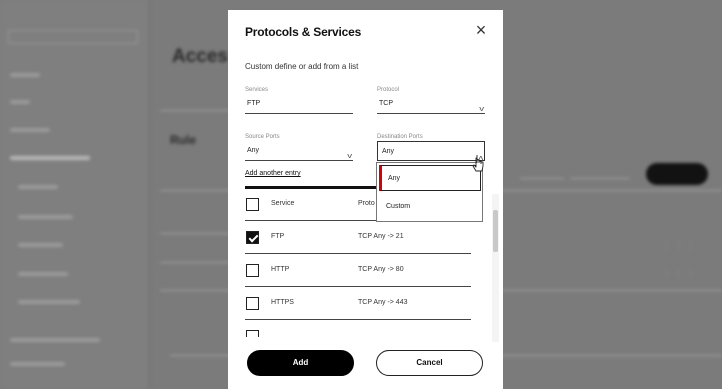  What do you see at coordinates (388, 90) in the screenshot?
I see `protocol-label: Protocol` at bounding box center [388, 90].